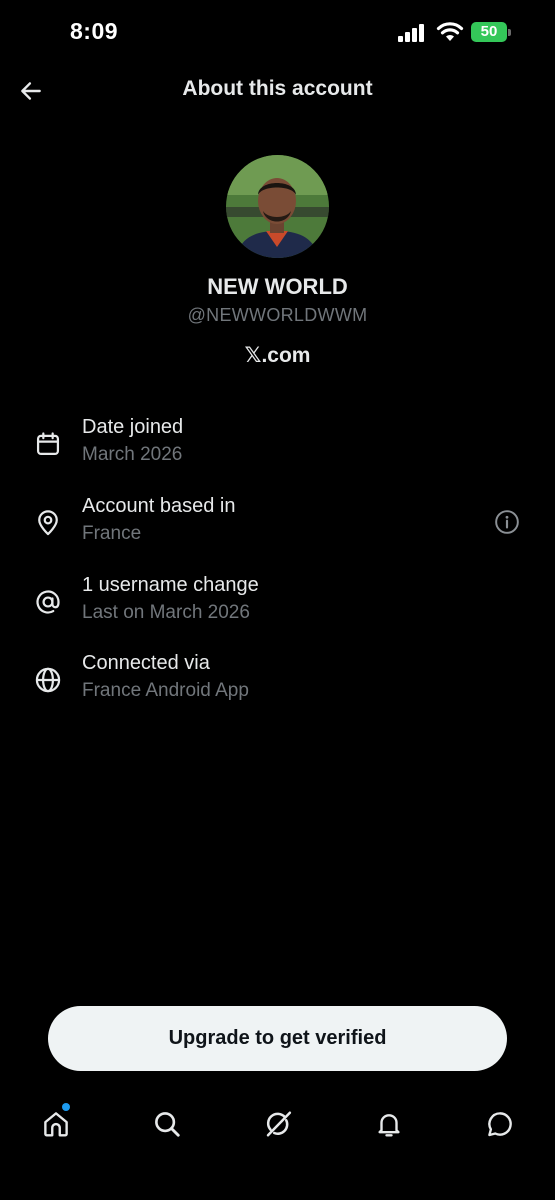 The height and width of the screenshot is (1200, 555). What do you see at coordinates (277, 206) in the screenshot?
I see `avatar` at bounding box center [277, 206].